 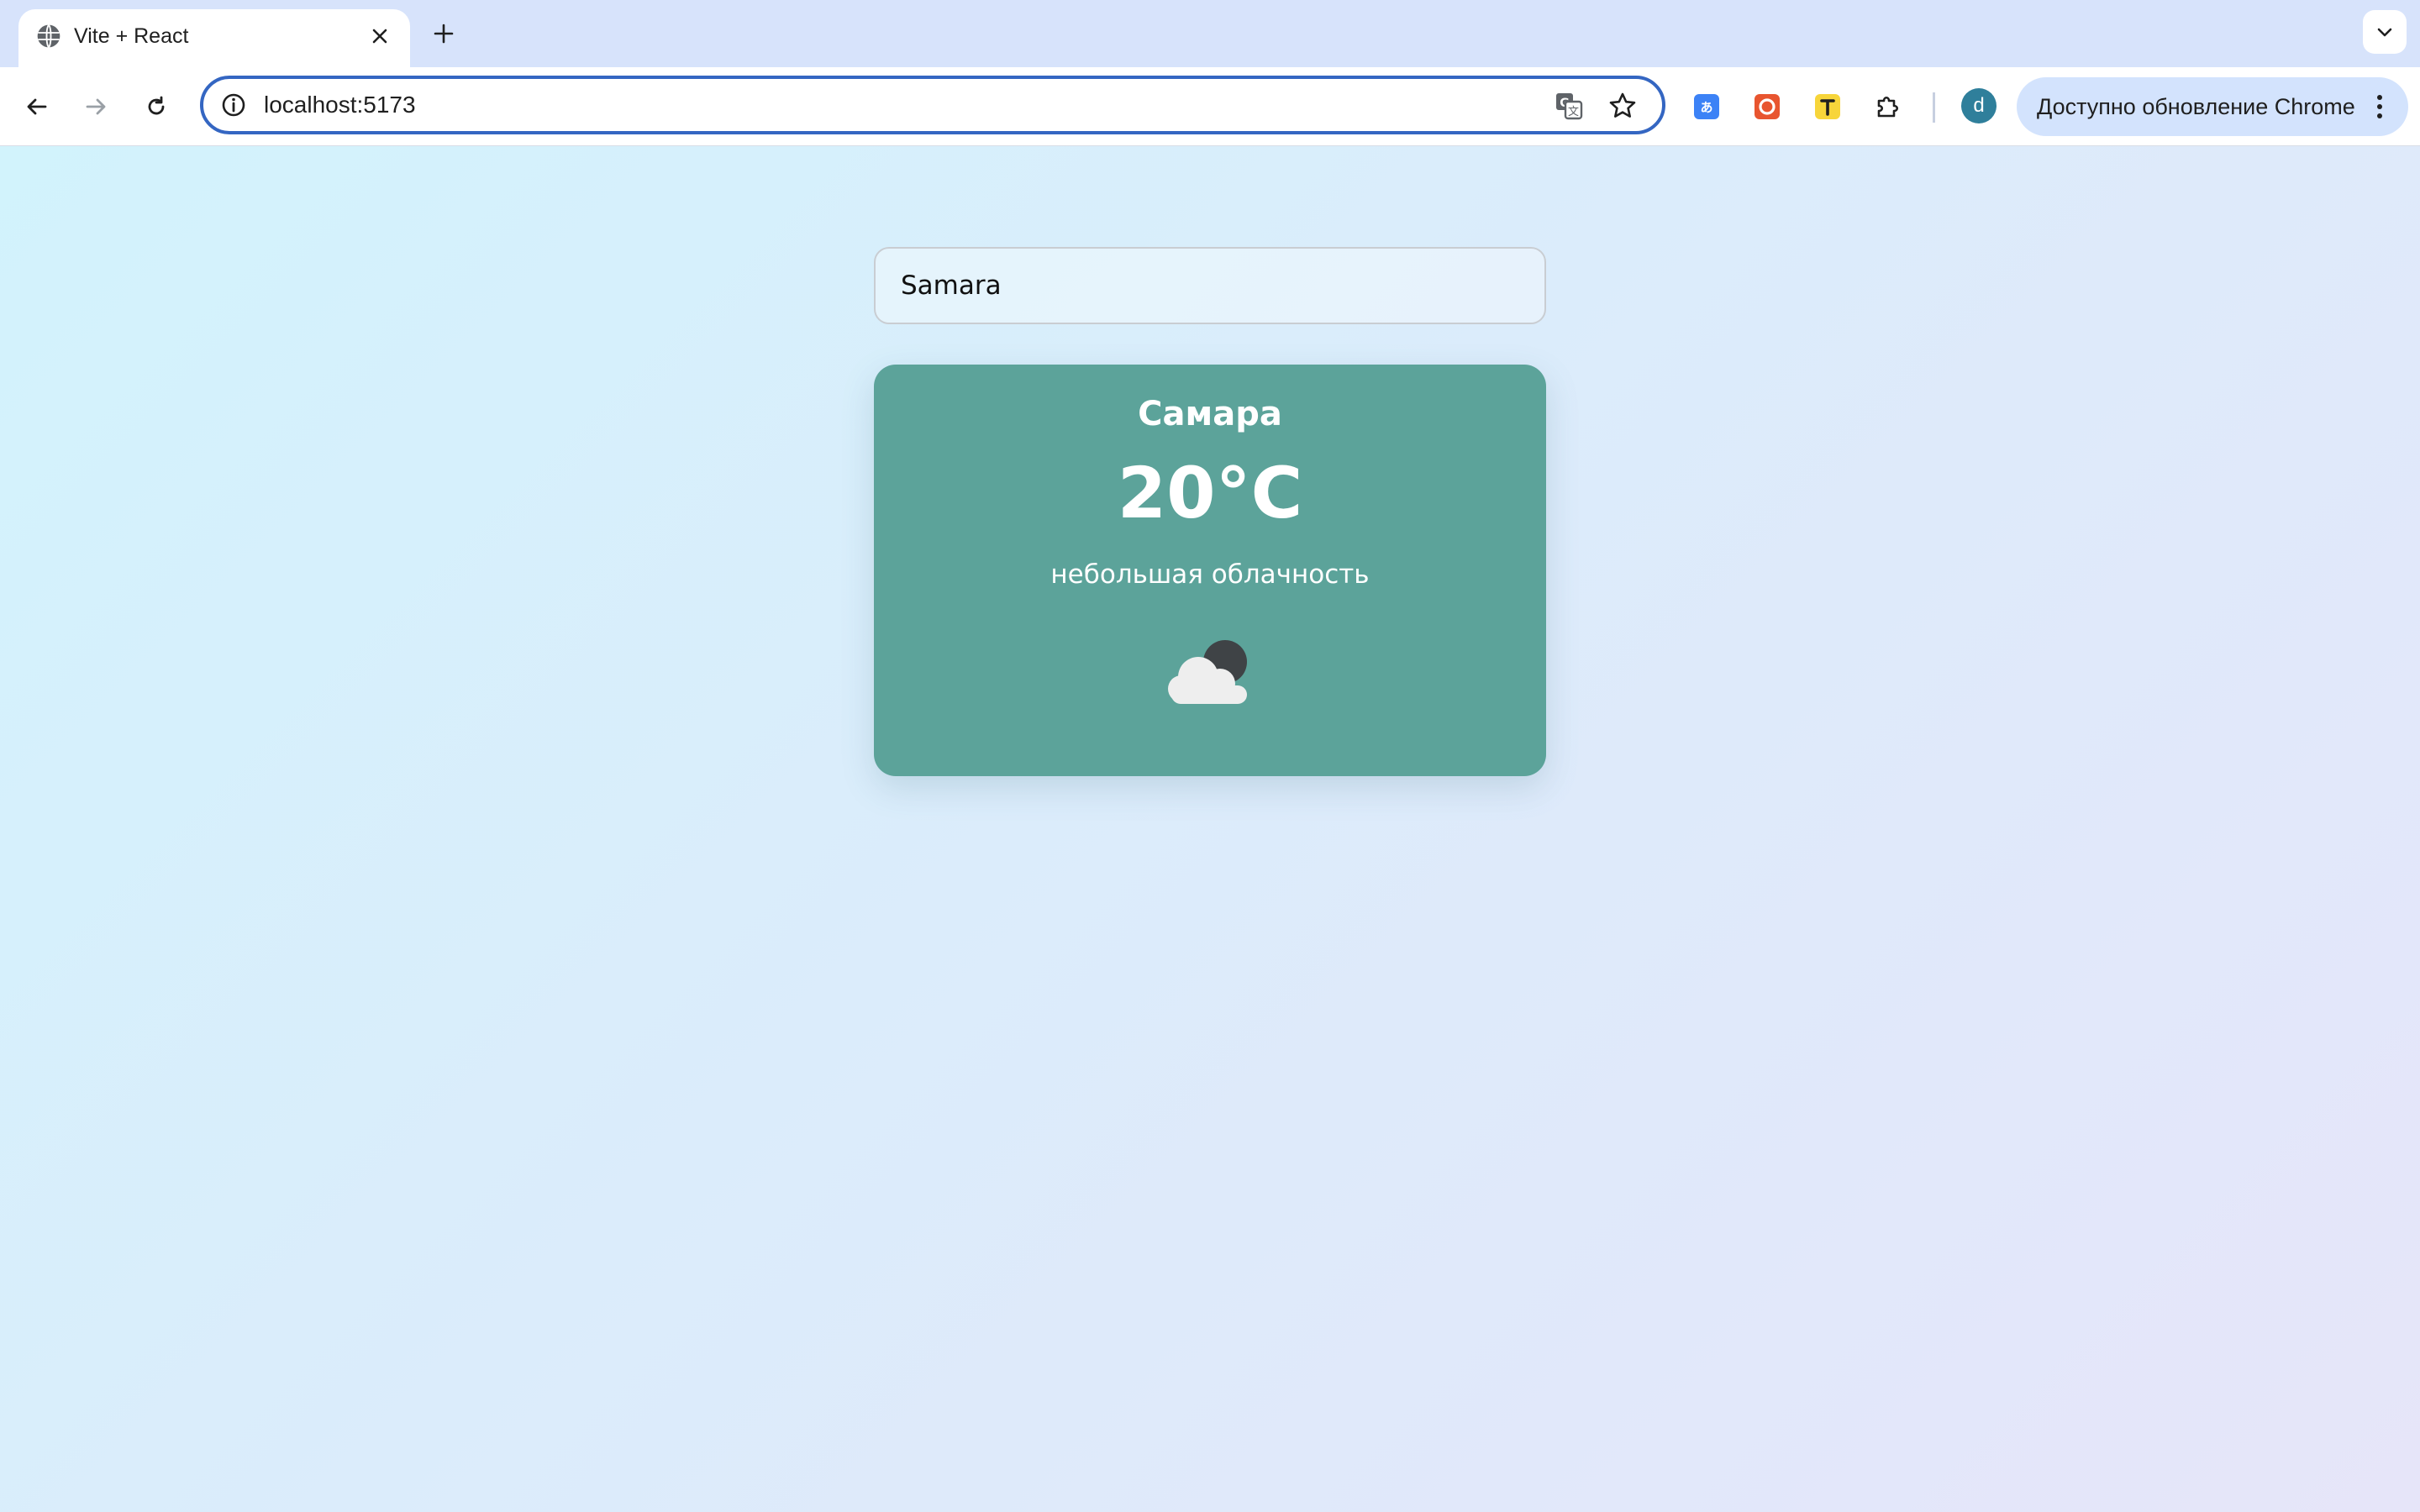 I want to click on reload-button, so click(x=156, y=107).